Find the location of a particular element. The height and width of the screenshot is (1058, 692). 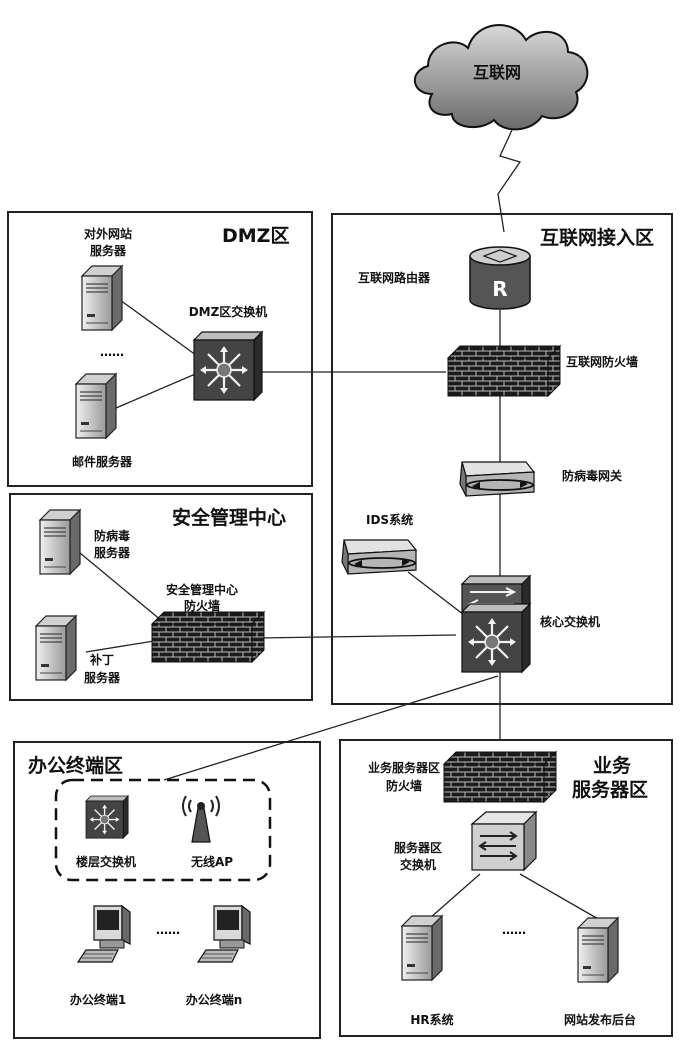

dmz-switch-label: DMZ区交换机 is located at coordinates (228, 311).